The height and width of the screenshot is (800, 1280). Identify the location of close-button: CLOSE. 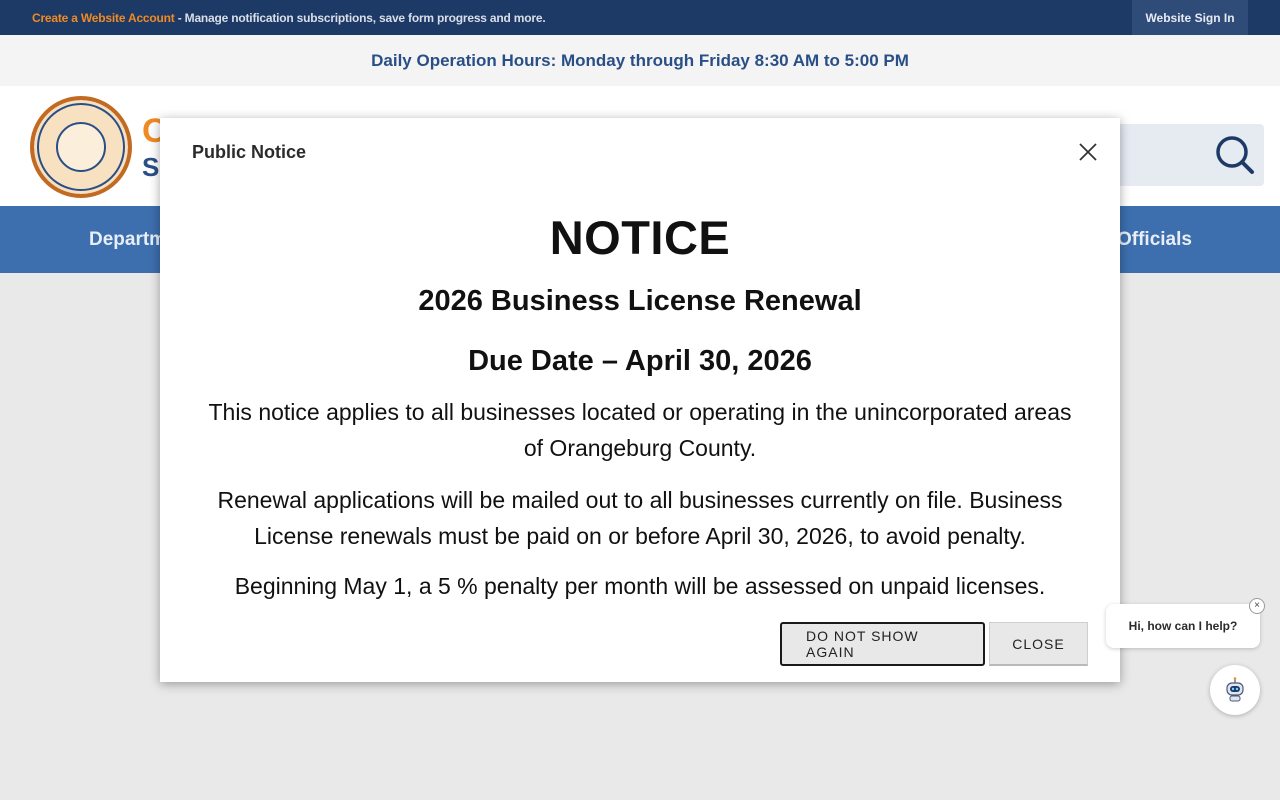
(1038, 644).